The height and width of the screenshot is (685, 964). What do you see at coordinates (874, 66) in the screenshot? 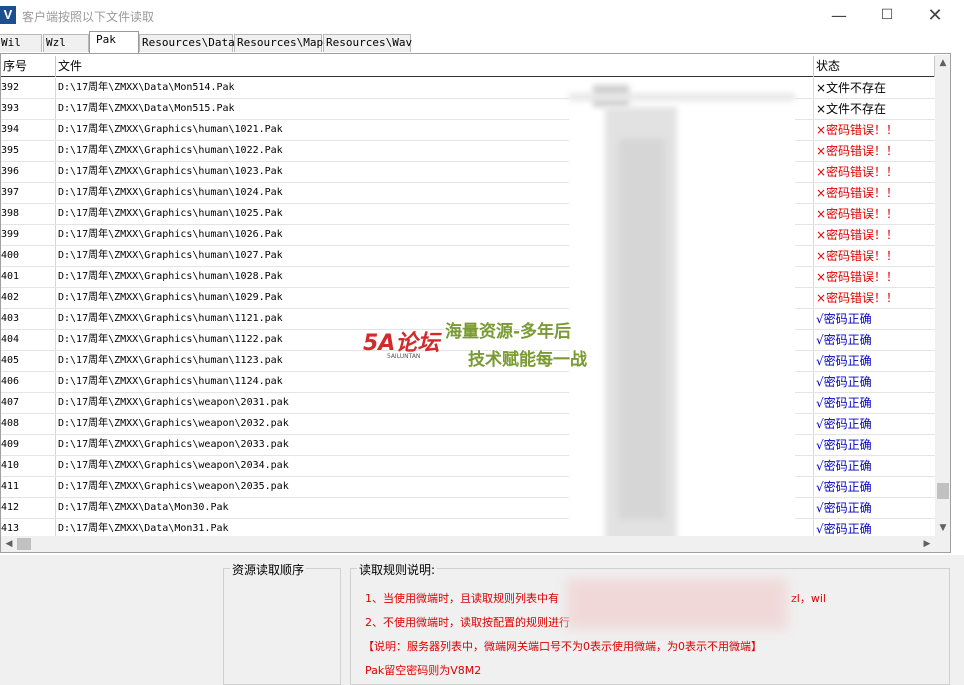
I see `column-header-status: 状态` at bounding box center [874, 66].